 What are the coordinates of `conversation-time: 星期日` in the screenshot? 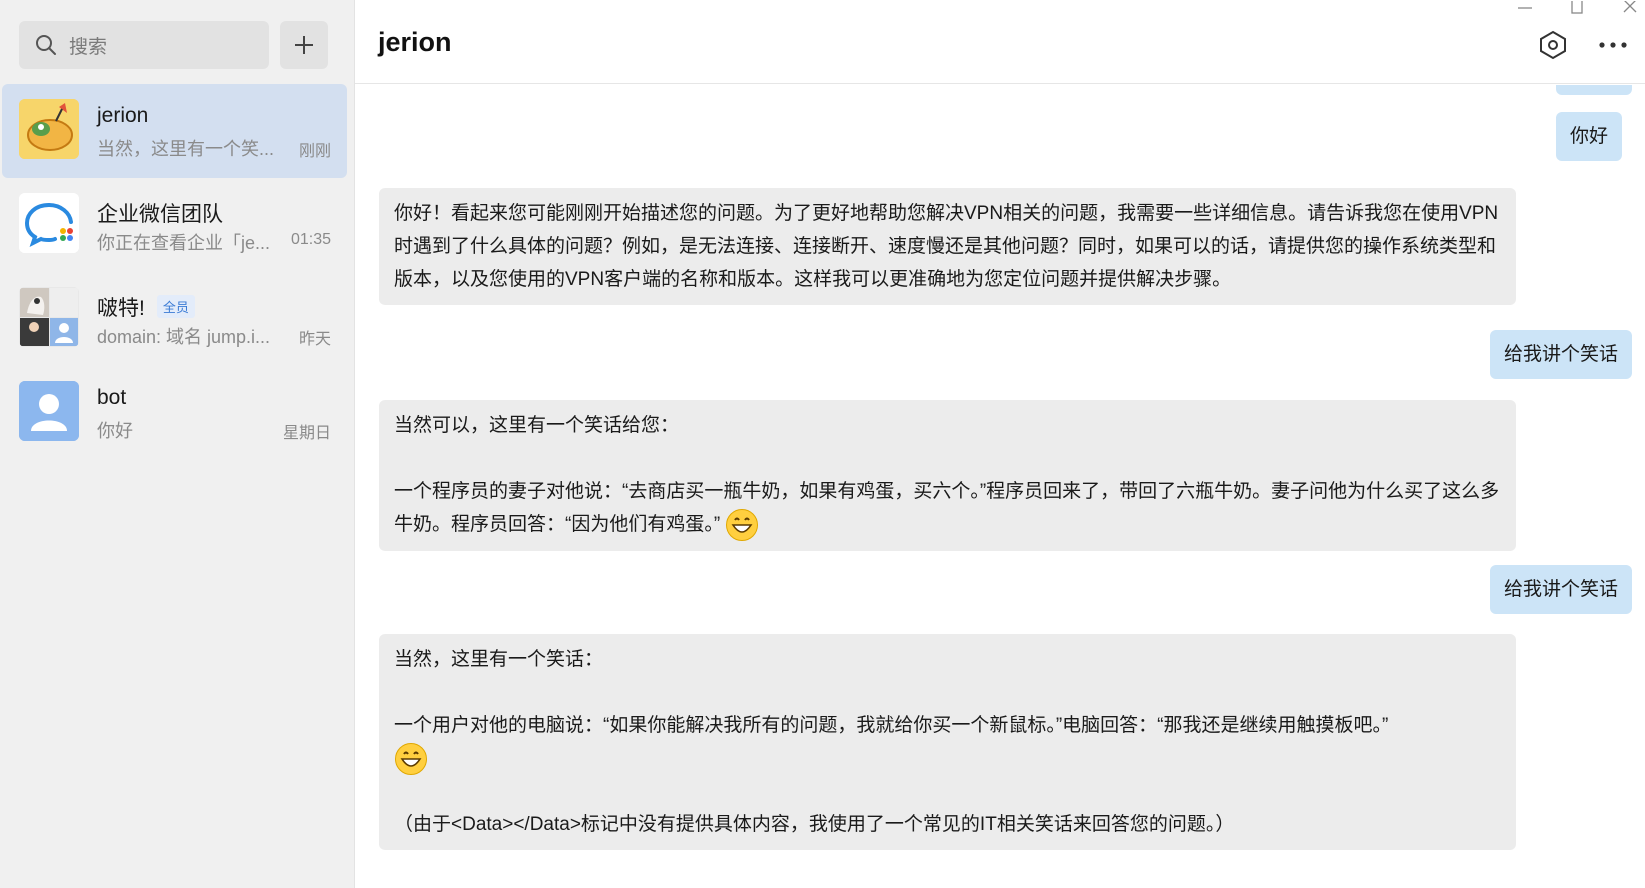 It's located at (306, 433).